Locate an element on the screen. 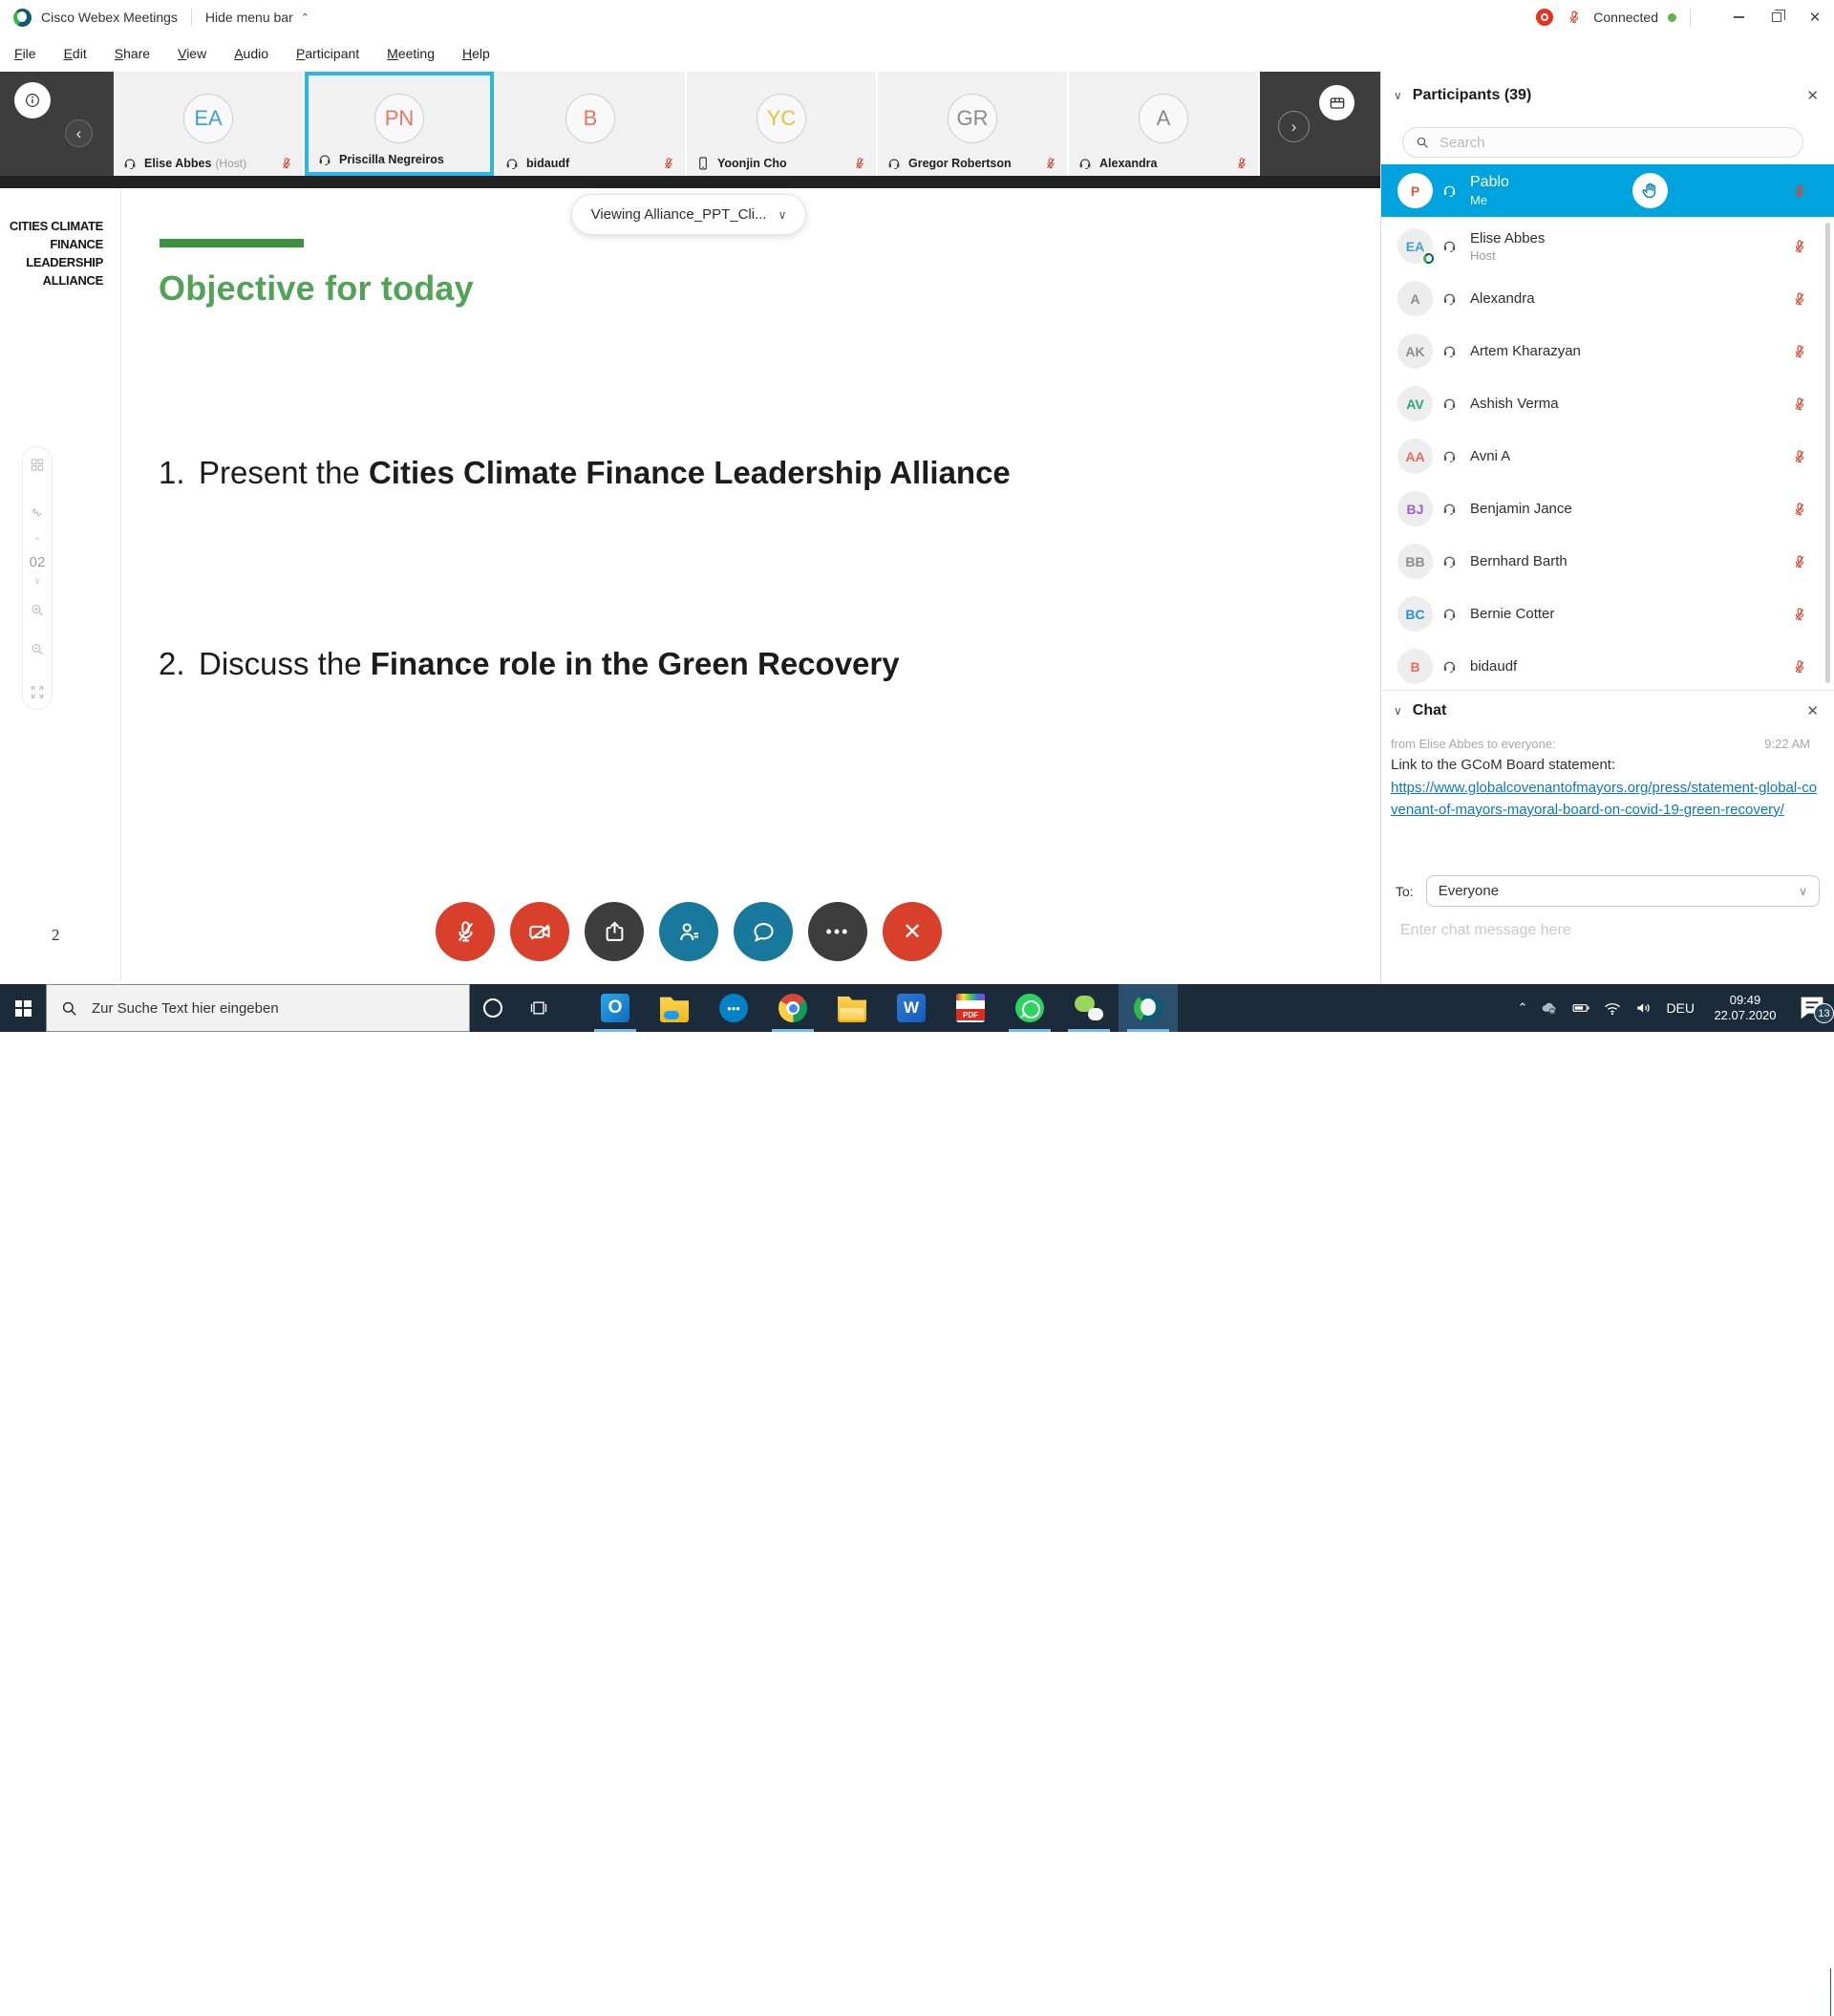  camera-off-button is located at coordinates (539, 931).